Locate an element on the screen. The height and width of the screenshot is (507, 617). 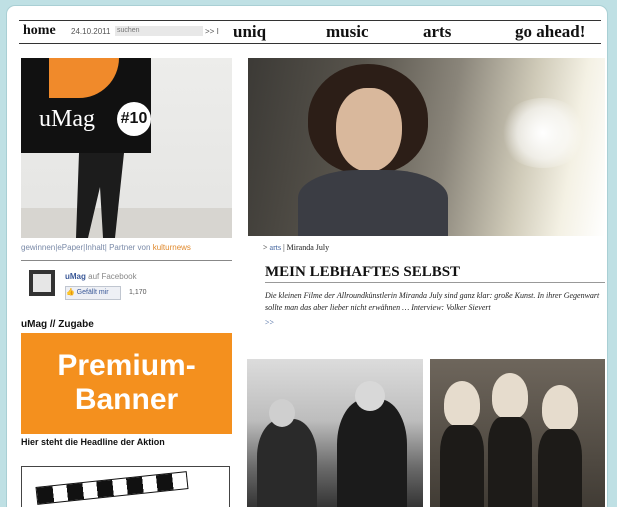
breadcrumb-arts-link: arts is located at coordinates (276, 247).